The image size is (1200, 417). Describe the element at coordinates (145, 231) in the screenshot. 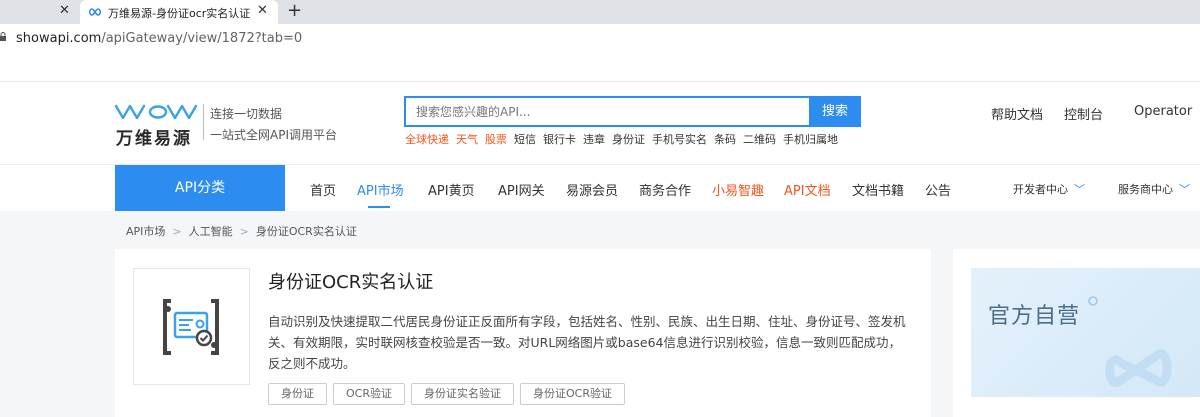

I see `breadcrumb-api-market: API市场` at that location.